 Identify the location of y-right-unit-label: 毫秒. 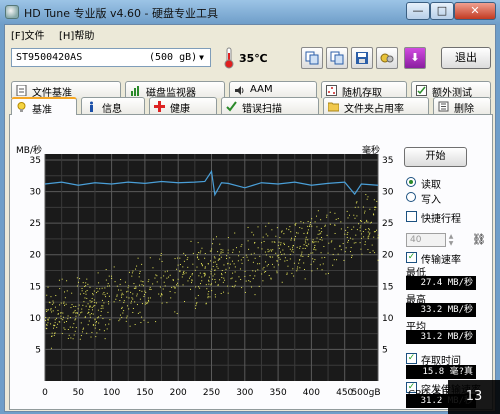
(371, 150).